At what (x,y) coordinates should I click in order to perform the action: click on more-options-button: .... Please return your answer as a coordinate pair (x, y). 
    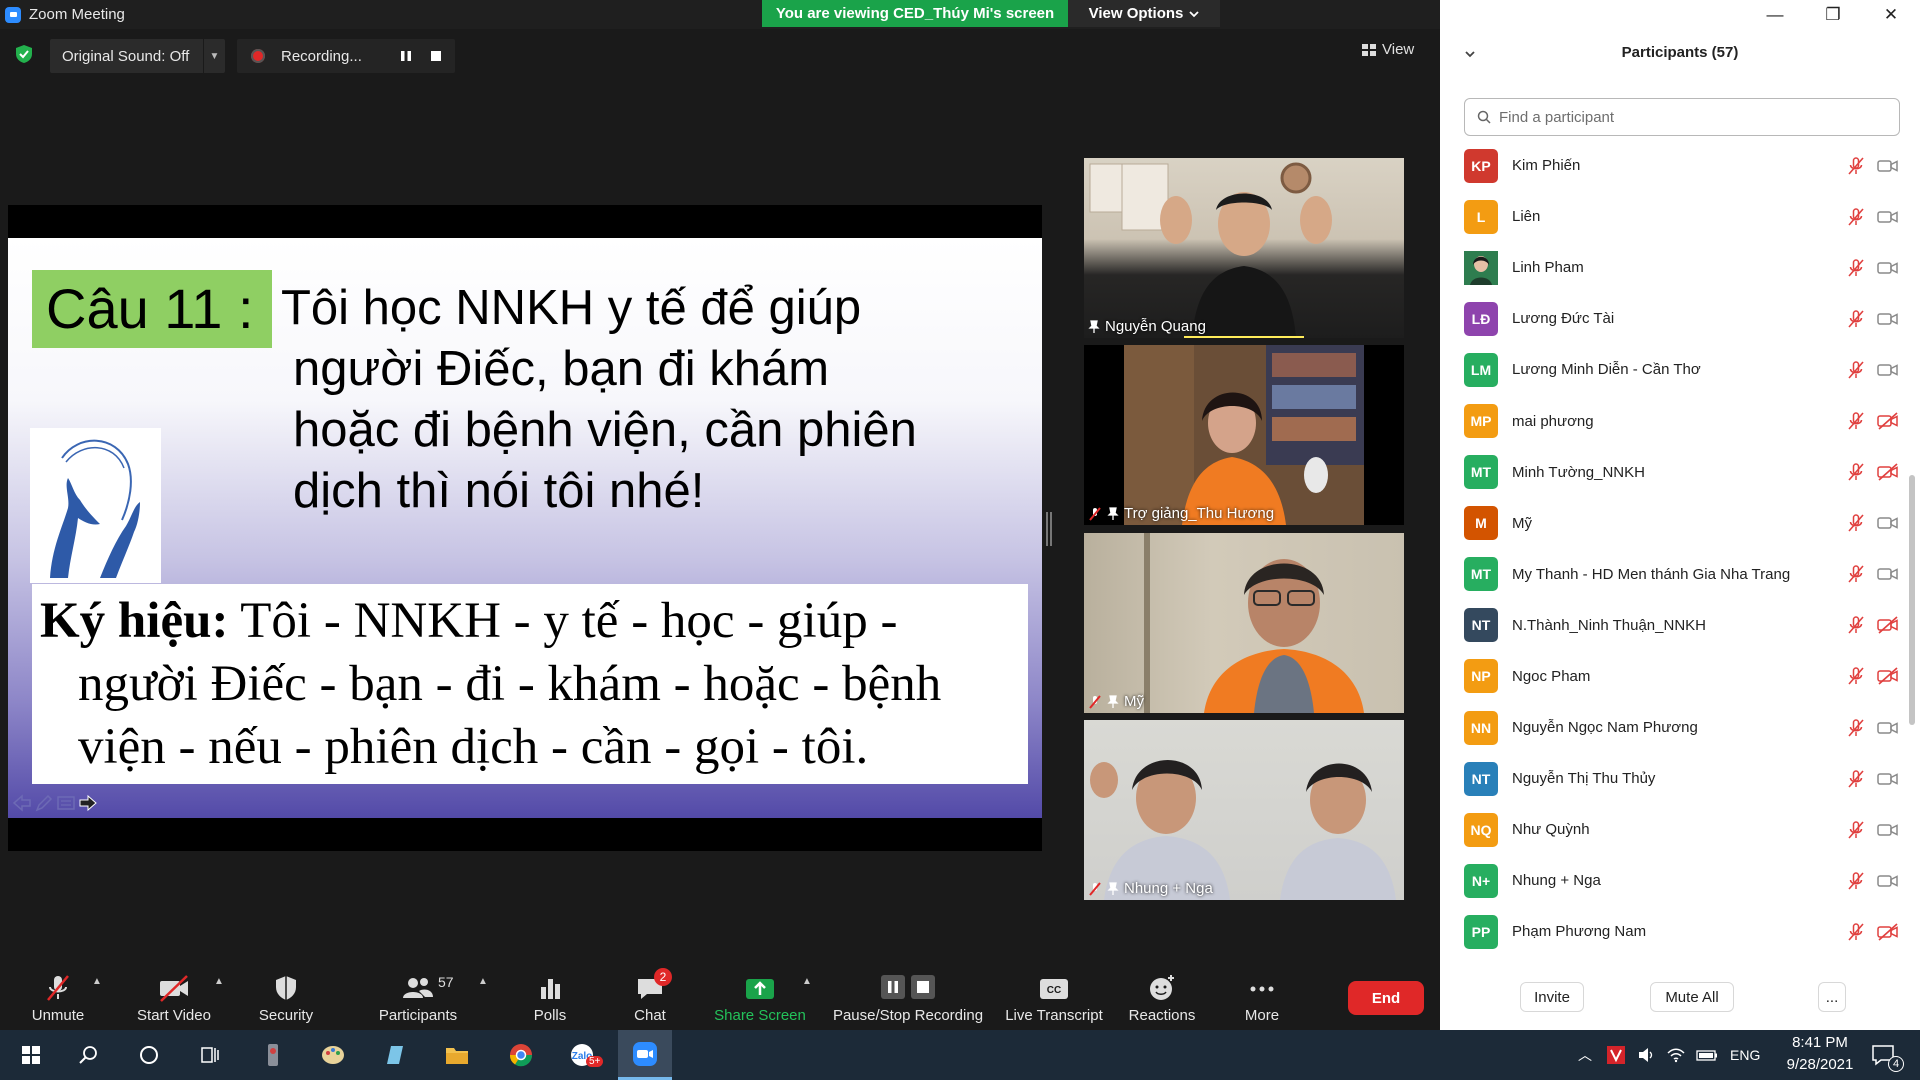
    Looking at the image, I should click on (1832, 997).